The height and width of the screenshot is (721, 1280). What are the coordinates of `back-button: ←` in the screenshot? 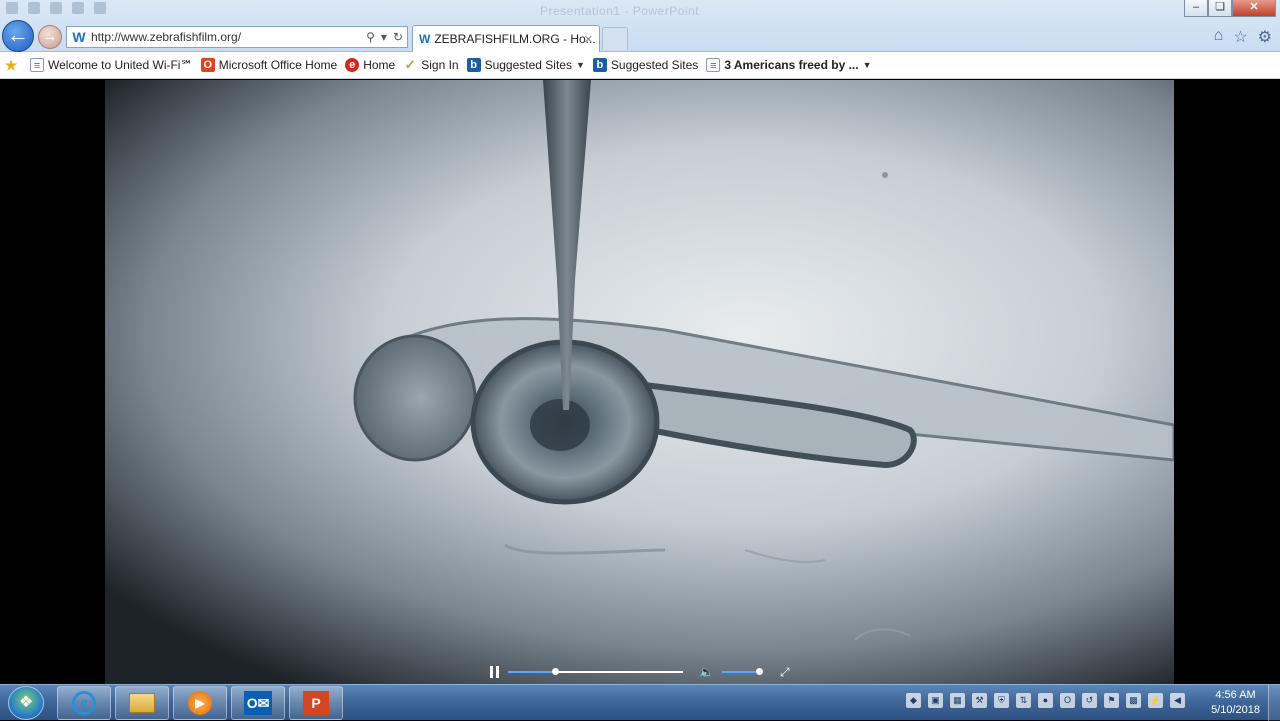 It's located at (18, 36).